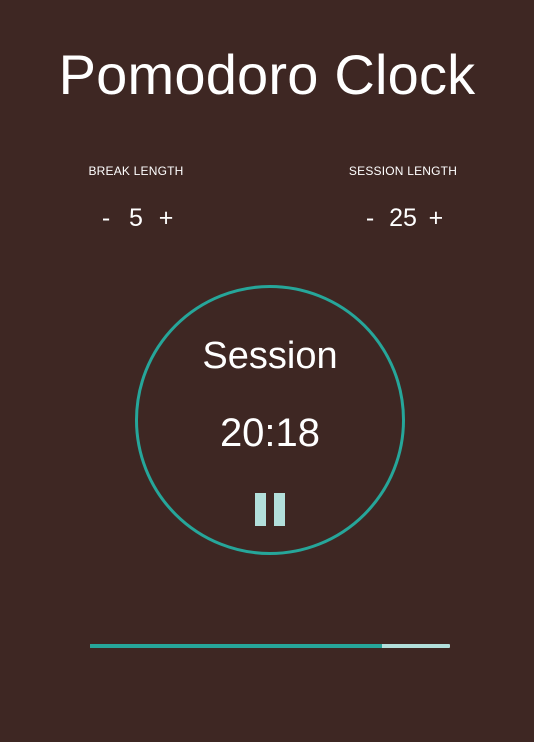  I want to click on break-increment-button: +, so click(166, 218).